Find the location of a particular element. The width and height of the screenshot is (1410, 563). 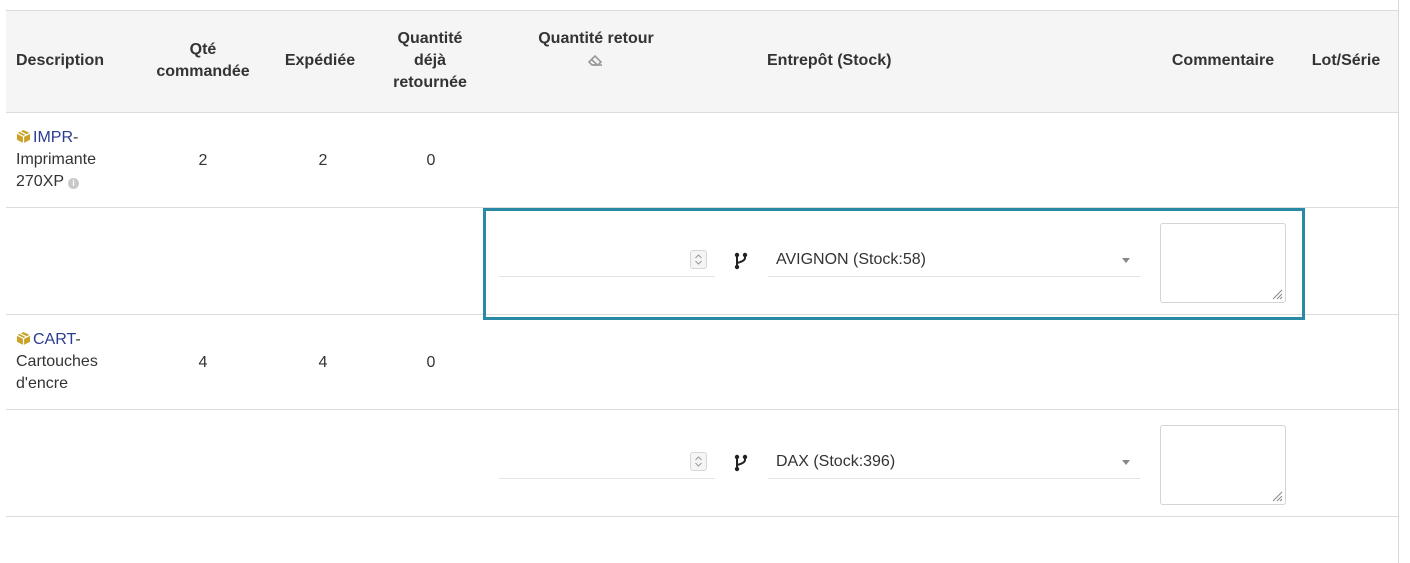

header-return-qty: Quantité retour is located at coordinates (596, 49).